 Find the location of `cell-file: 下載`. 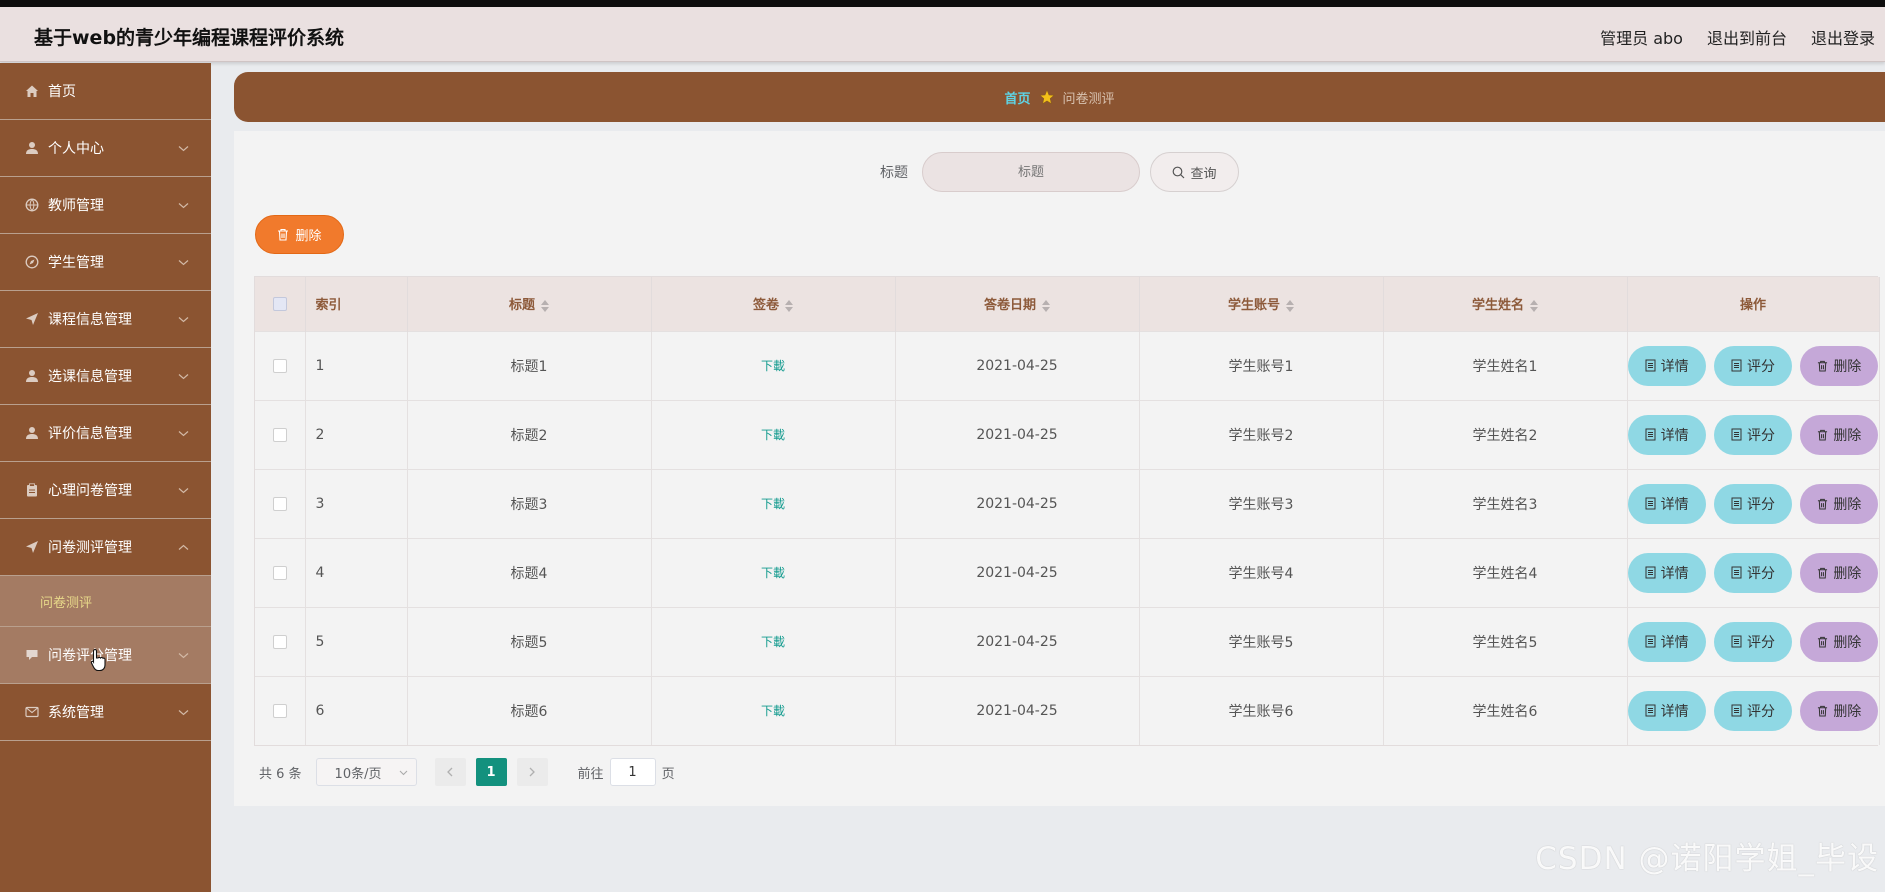

cell-file: 下載 is located at coordinates (773, 710).